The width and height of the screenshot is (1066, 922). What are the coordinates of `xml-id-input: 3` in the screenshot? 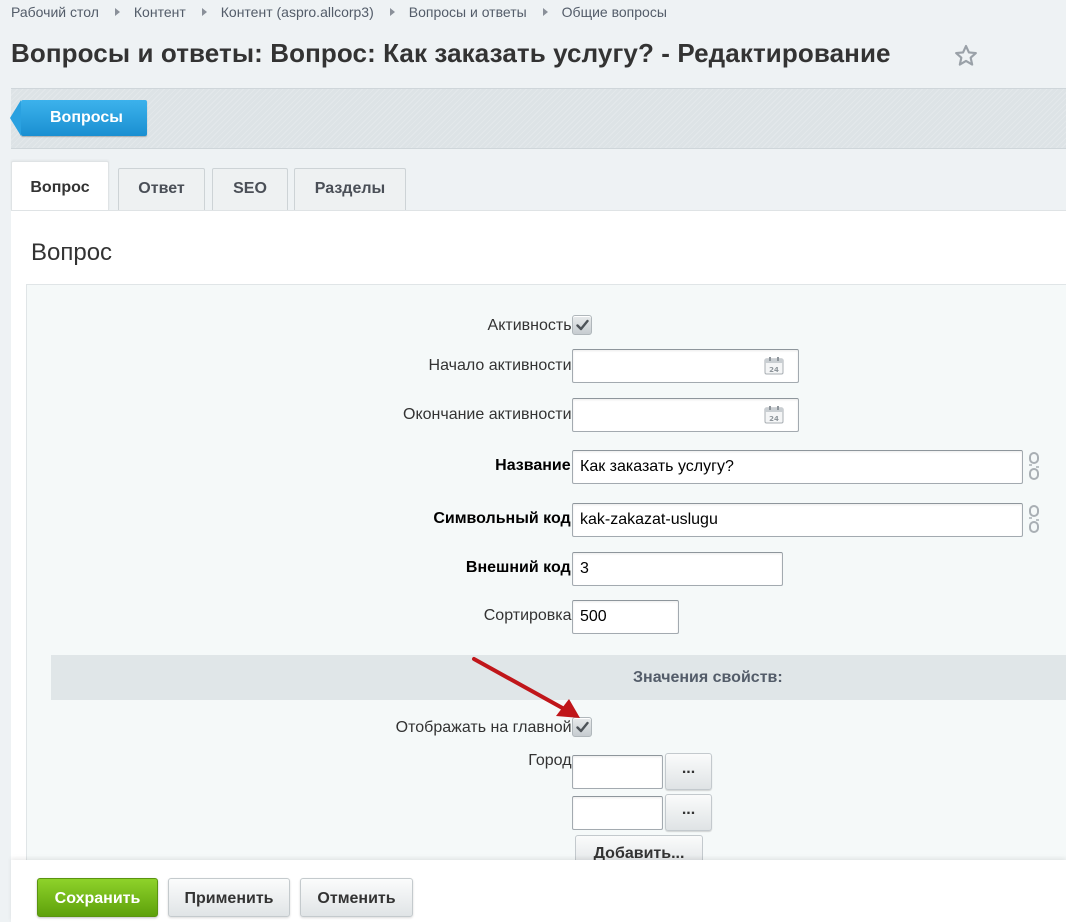 It's located at (677, 569).